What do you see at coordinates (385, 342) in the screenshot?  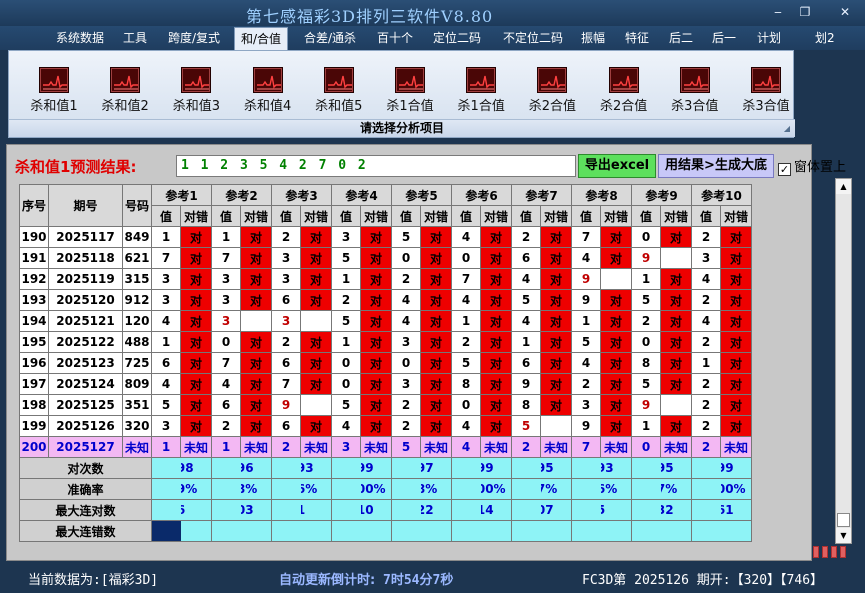 I see `table-row: 195 2025122 488 1 对 0 对 2 对 1 对 3 对 2 对 1 对 5 对 0 对 2 对` at bounding box center [385, 342].